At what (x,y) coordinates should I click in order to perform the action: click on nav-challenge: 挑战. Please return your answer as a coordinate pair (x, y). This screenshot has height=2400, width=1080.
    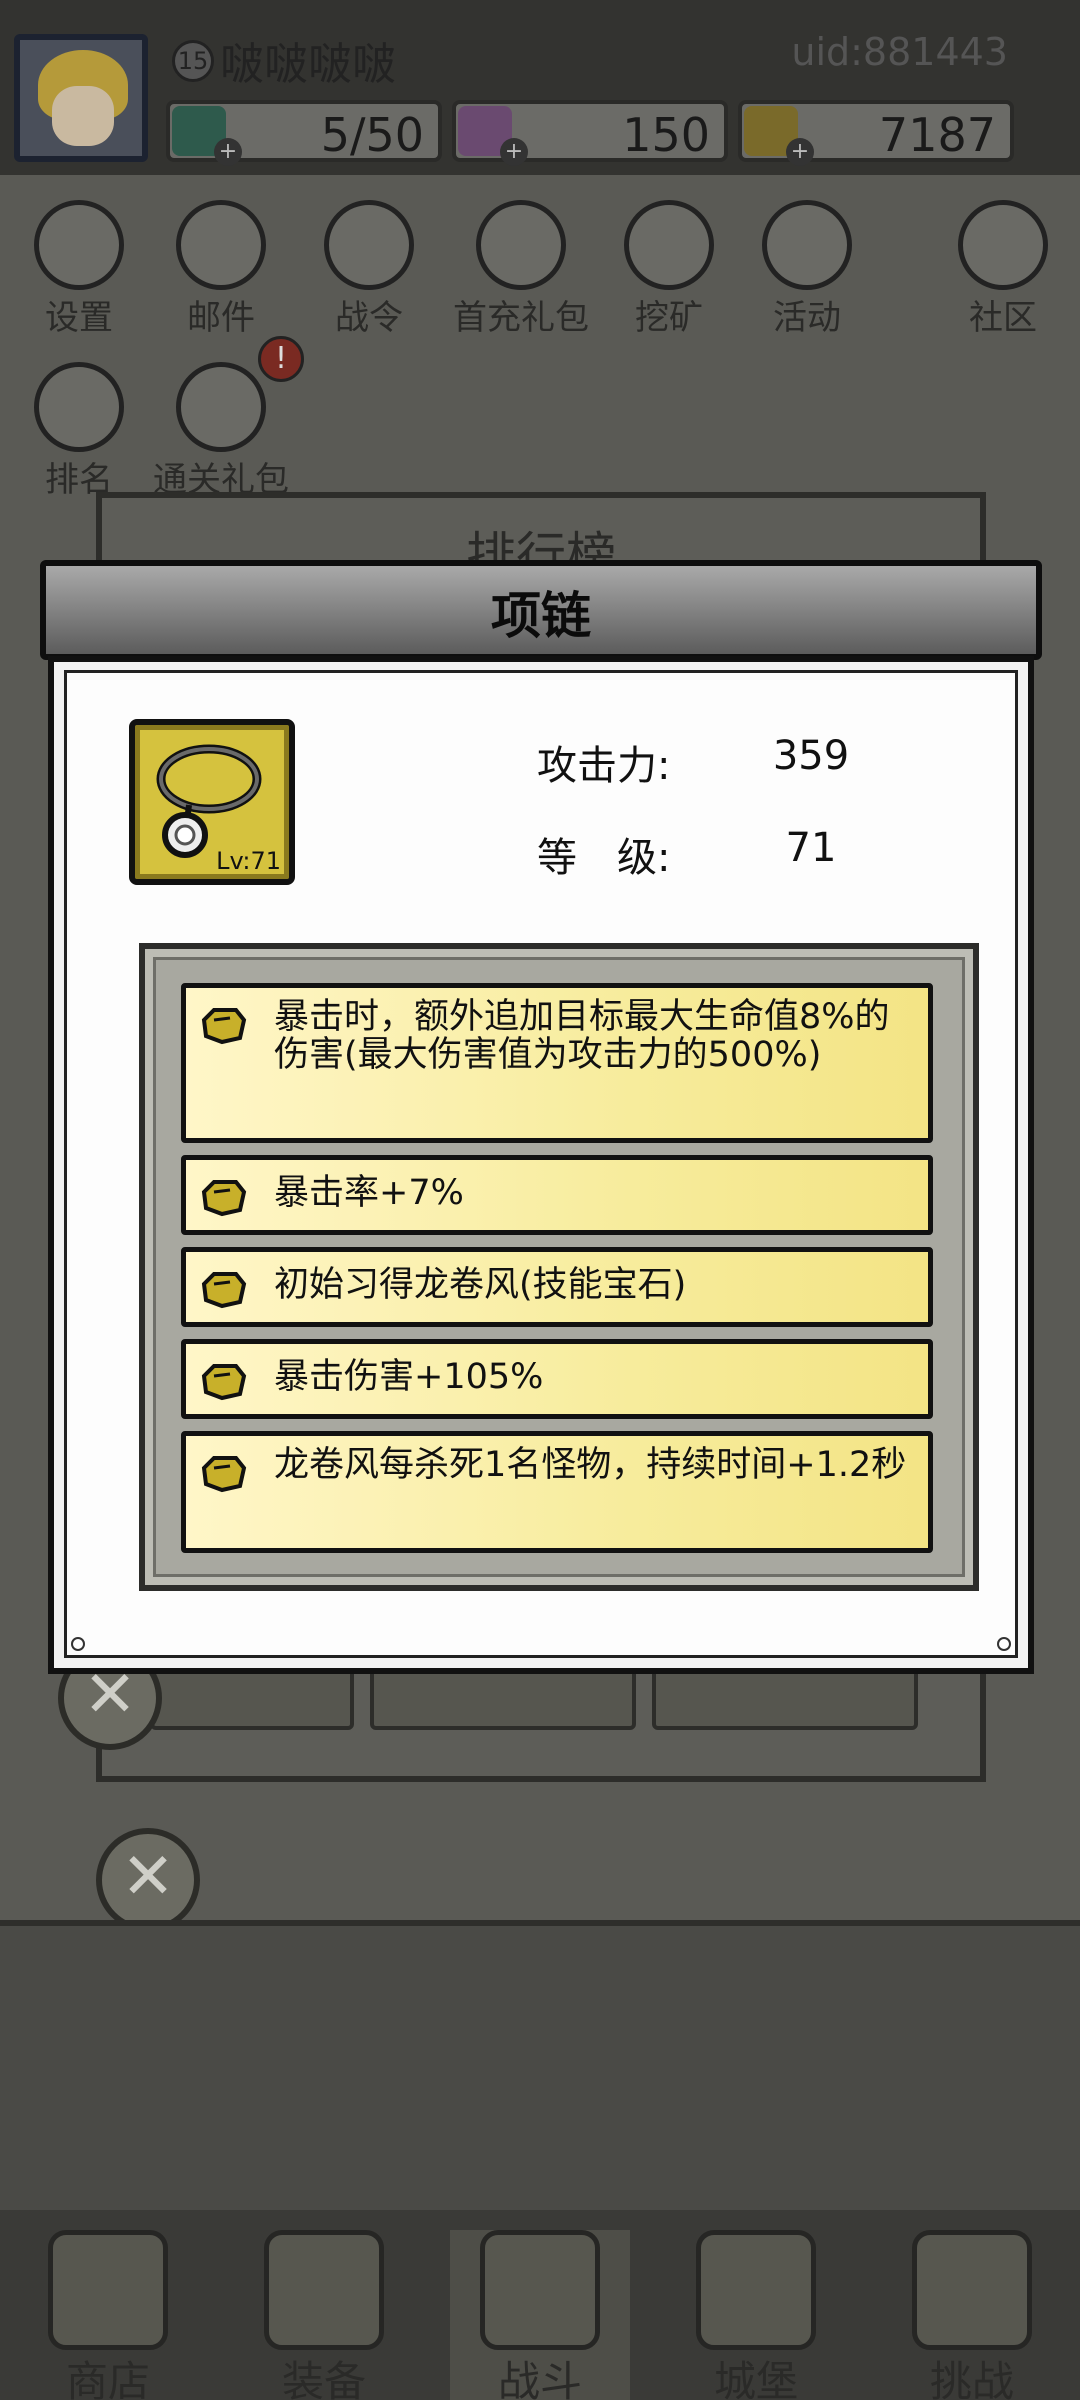
    Looking at the image, I should click on (972, 2315).